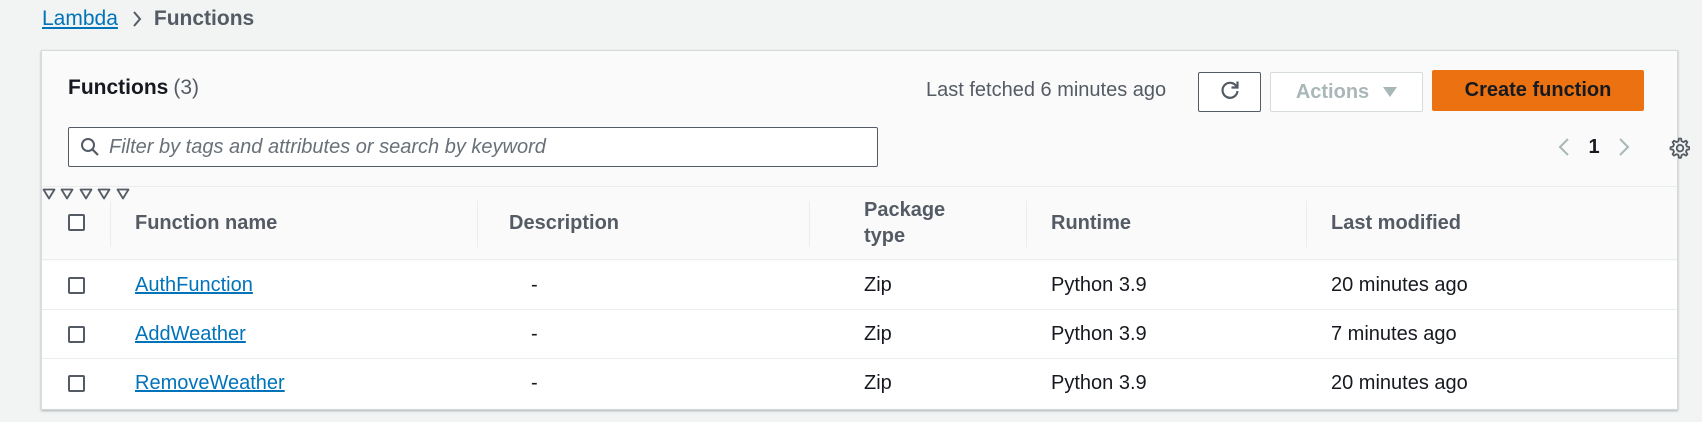  What do you see at coordinates (76, 222) in the screenshot?
I see `select-all-checkbox` at bounding box center [76, 222].